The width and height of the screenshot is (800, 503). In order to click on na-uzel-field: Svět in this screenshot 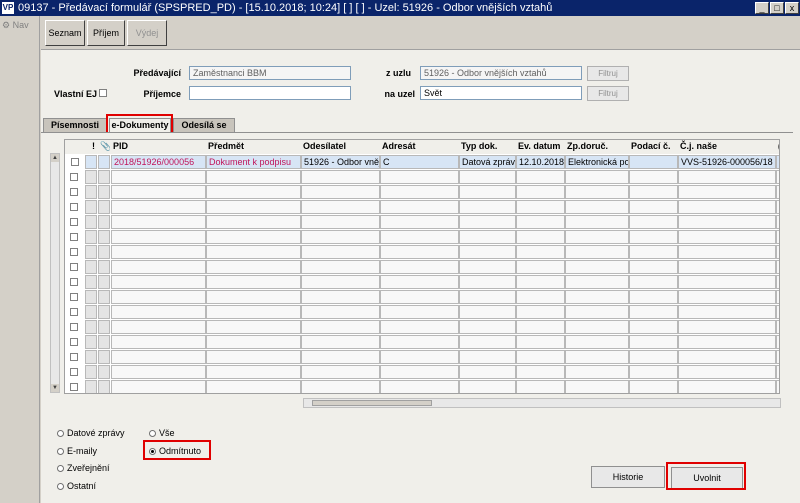, I will do `click(501, 93)`.